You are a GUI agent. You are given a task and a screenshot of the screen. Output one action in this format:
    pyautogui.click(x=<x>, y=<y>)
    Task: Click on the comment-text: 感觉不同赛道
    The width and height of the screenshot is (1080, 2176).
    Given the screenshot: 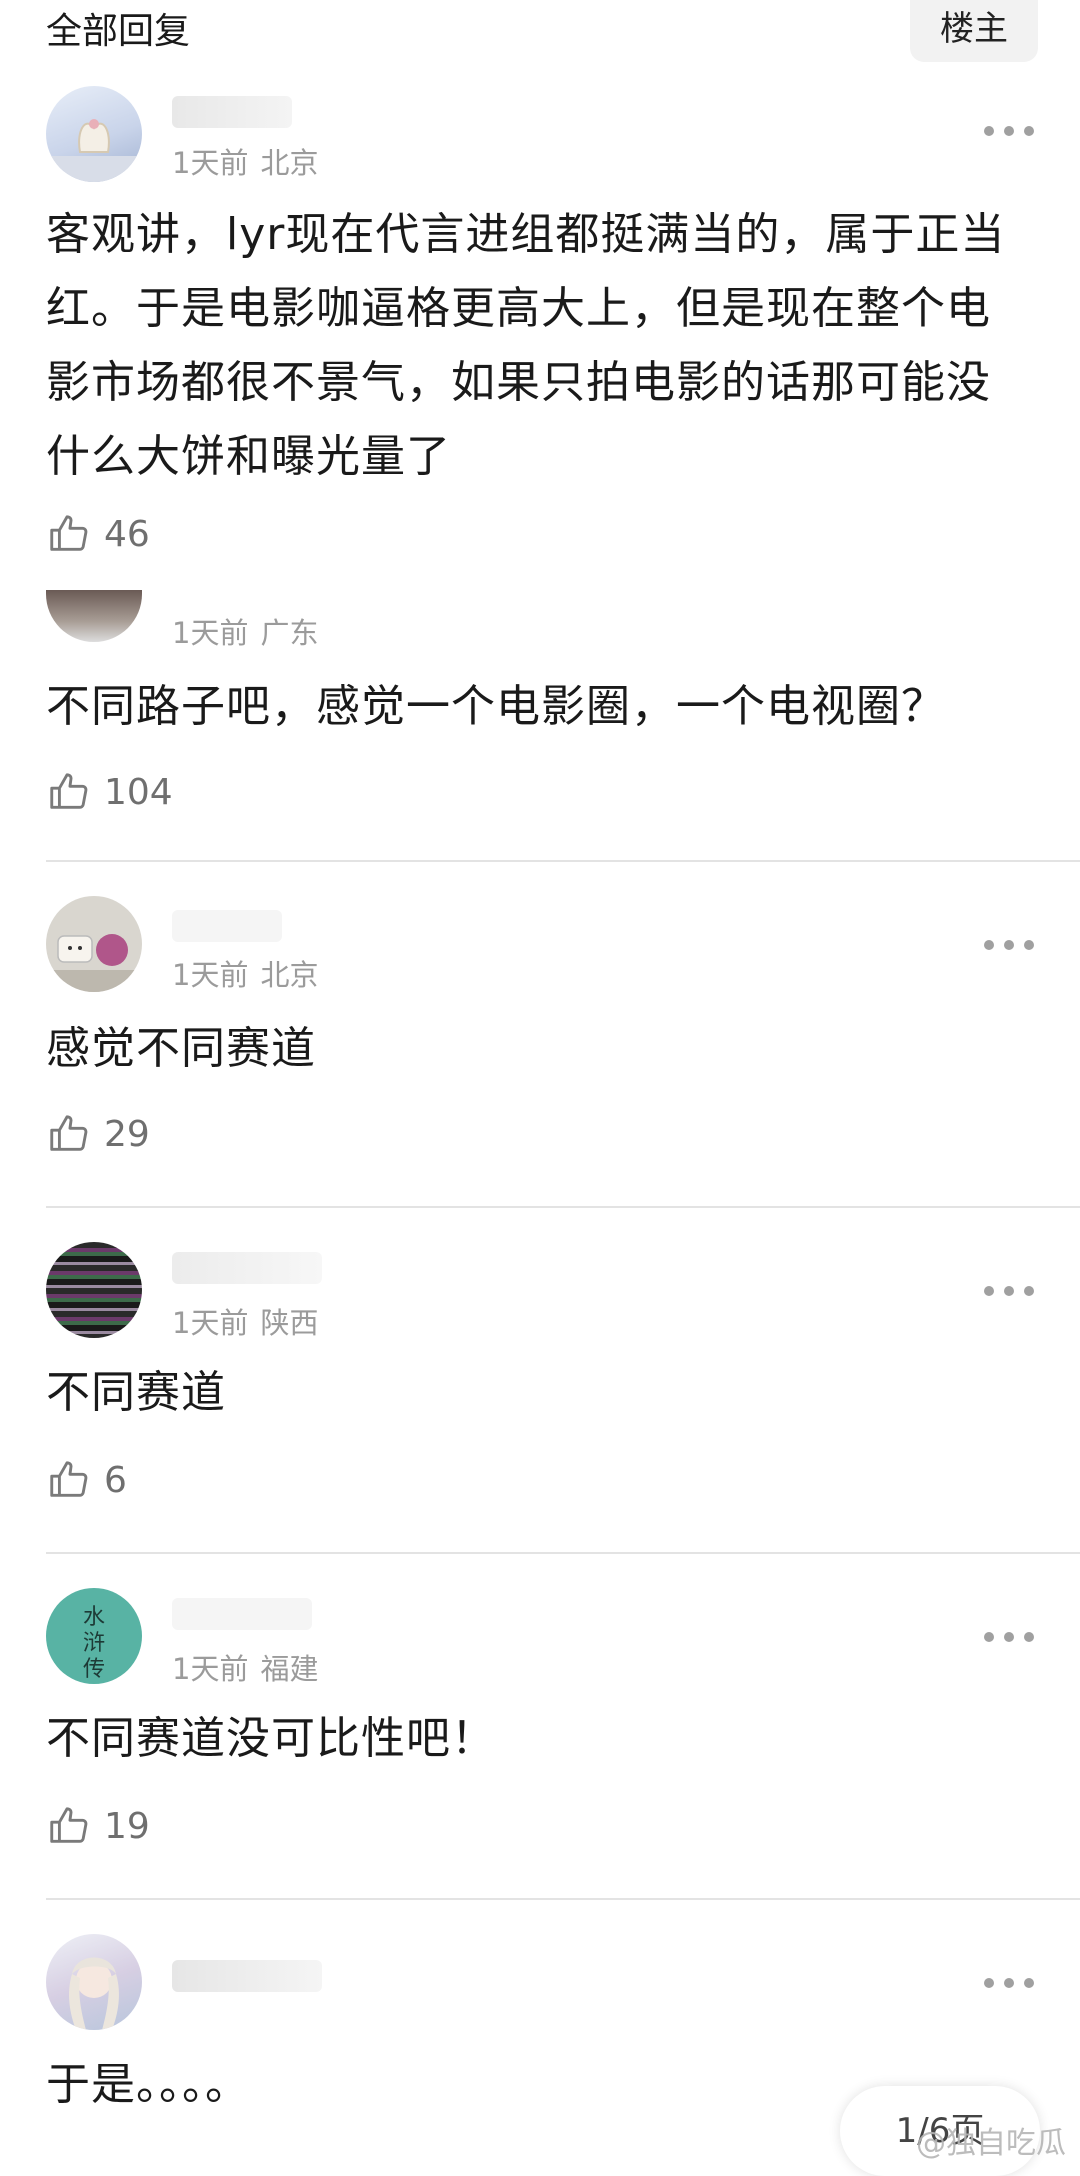 What is the action you would take?
    pyautogui.click(x=181, y=1048)
    